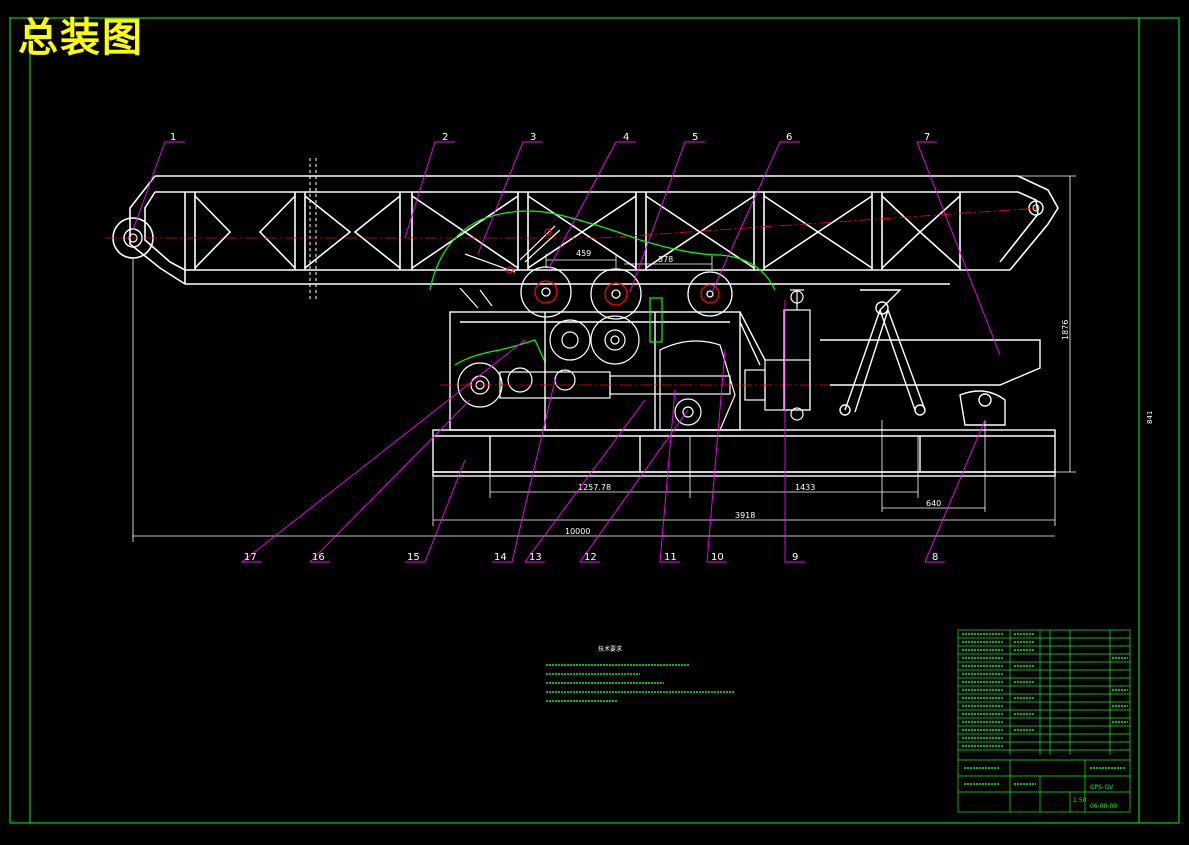  I want to click on drawing-code-1: GPS-GV, so click(1102, 787).